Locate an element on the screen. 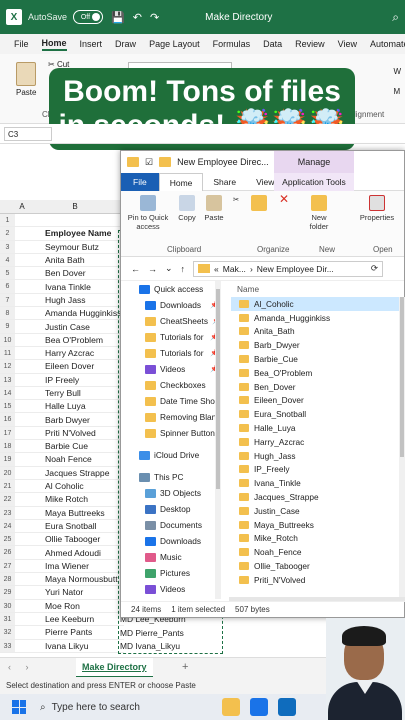 This screenshot has width=405, height=720. row-number: 7 is located at coordinates (7, 300).